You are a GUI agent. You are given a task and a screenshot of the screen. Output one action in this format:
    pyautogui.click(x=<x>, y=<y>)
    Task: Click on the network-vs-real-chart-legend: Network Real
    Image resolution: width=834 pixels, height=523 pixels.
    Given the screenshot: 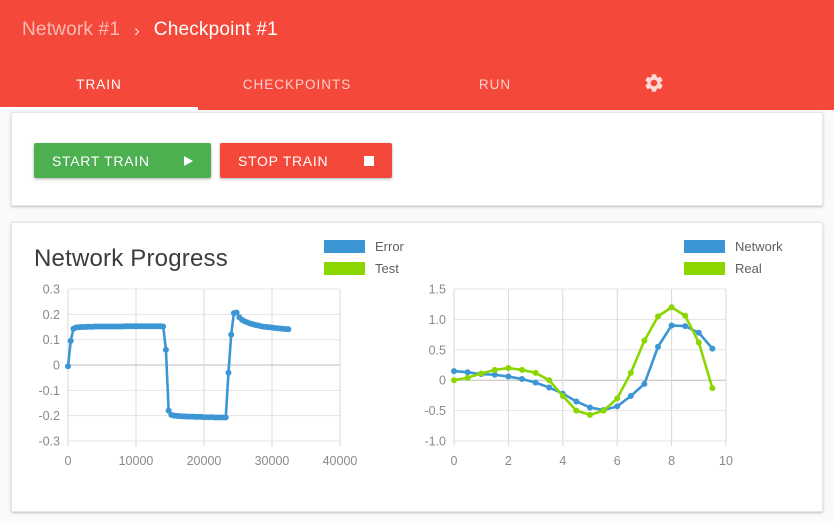 What is the action you would take?
    pyautogui.click(x=733, y=257)
    